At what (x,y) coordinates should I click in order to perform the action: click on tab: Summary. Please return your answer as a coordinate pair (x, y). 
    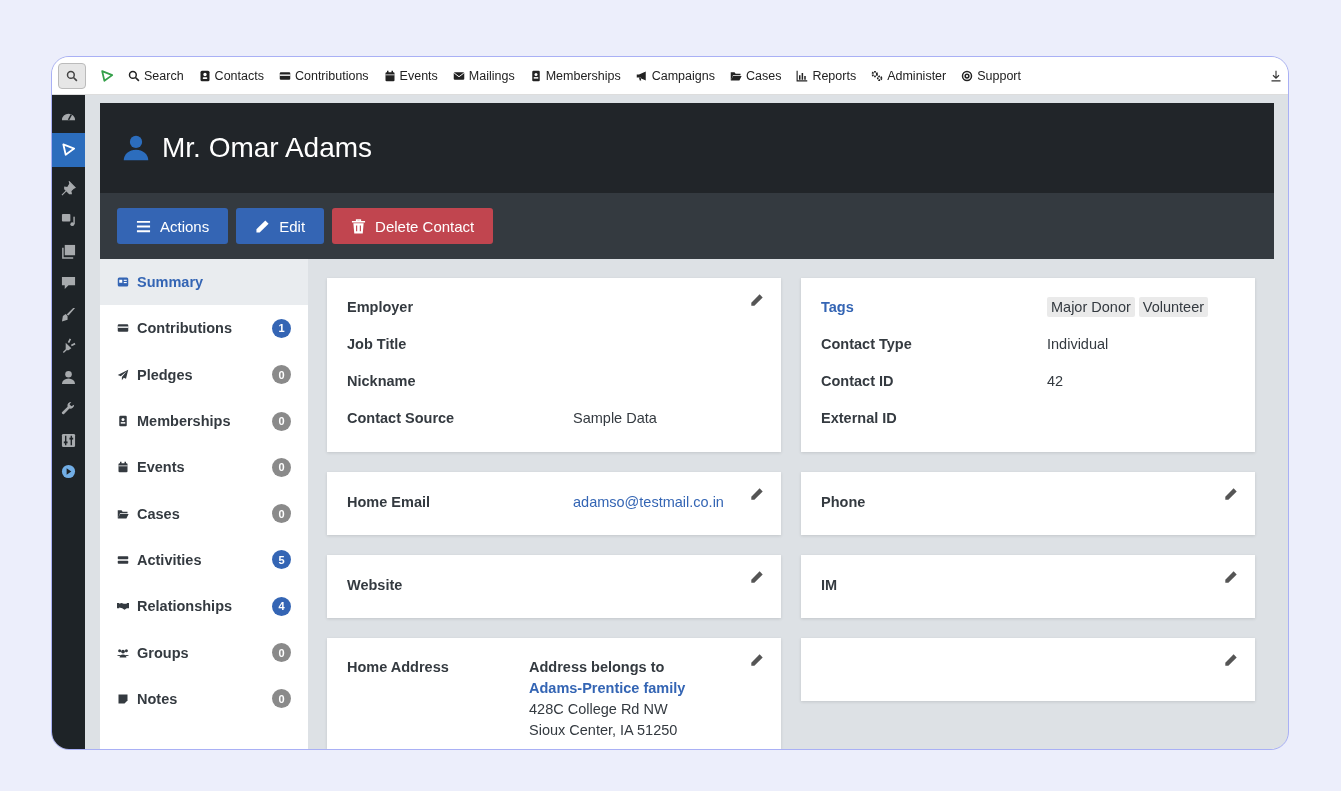
    Looking at the image, I should click on (204, 282).